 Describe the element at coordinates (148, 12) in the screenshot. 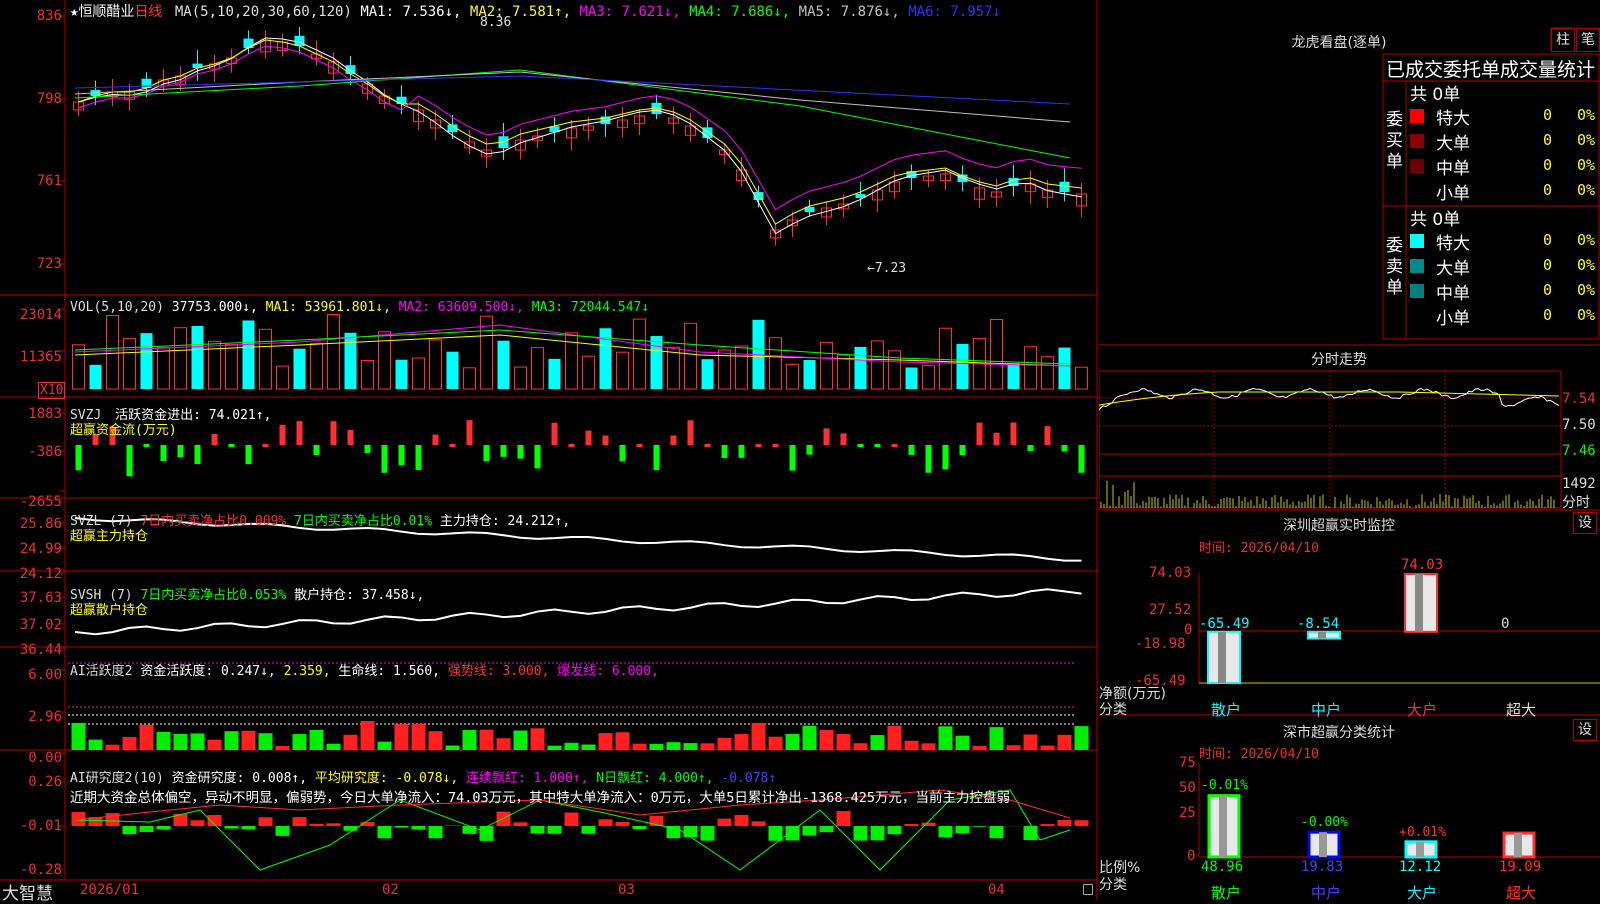

I see `period-label: 日线` at that location.